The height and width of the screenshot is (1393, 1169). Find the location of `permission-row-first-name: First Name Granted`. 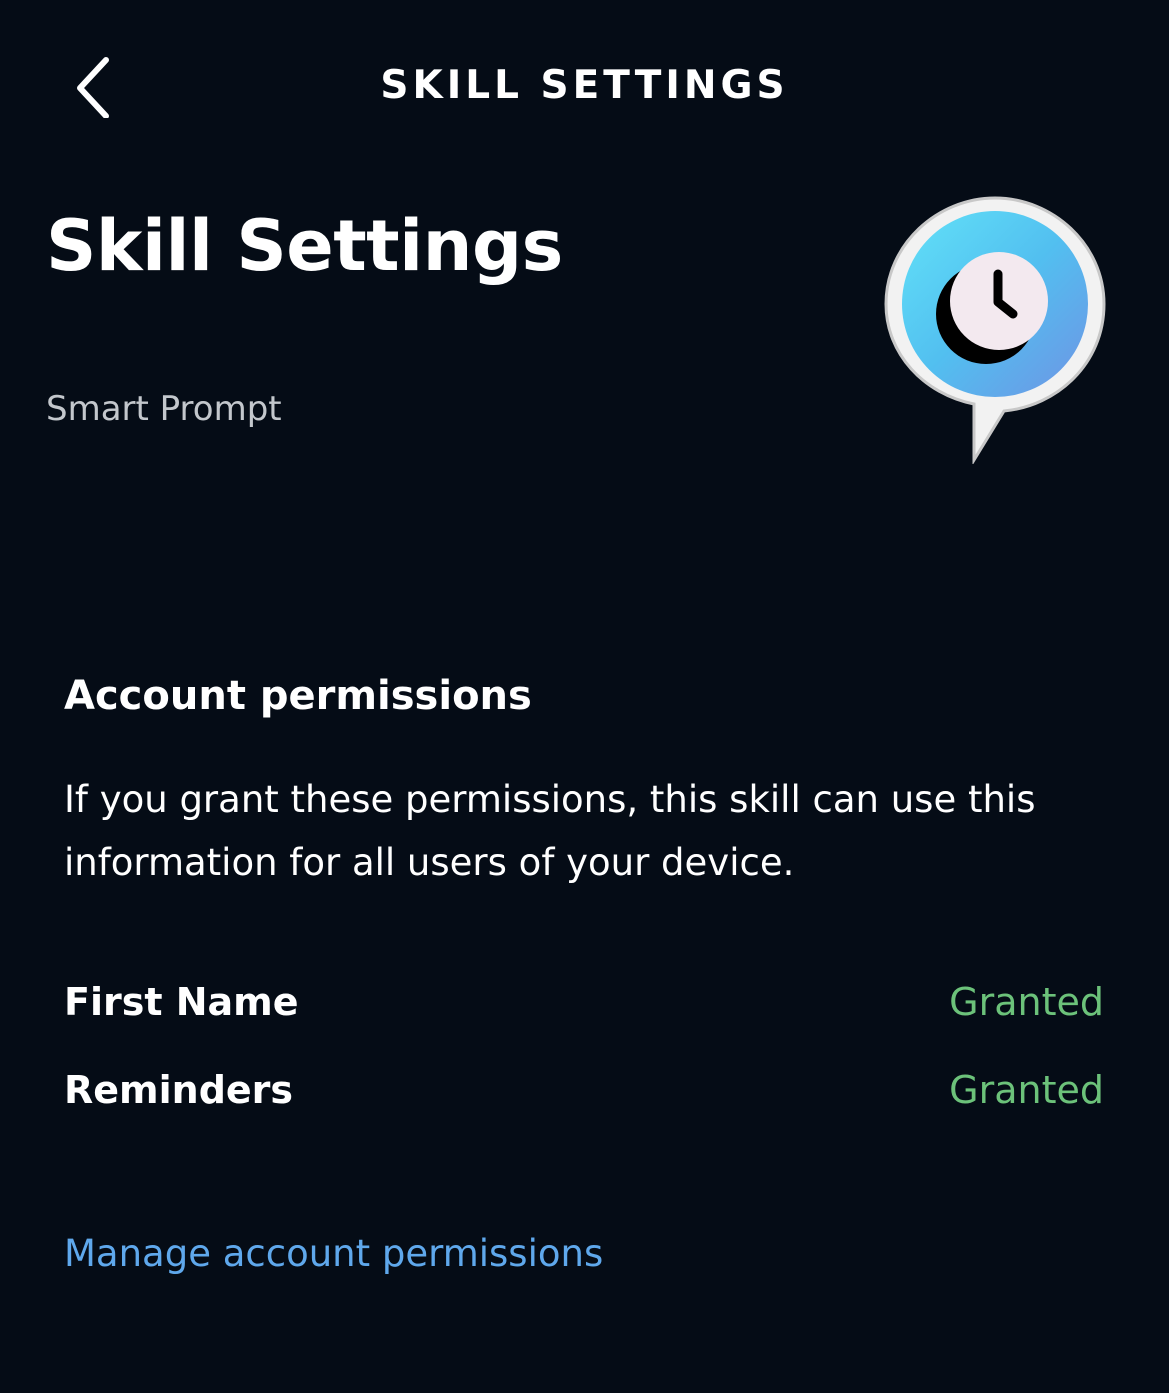

permission-row-first-name: First Name Granted is located at coordinates (584, 1002).